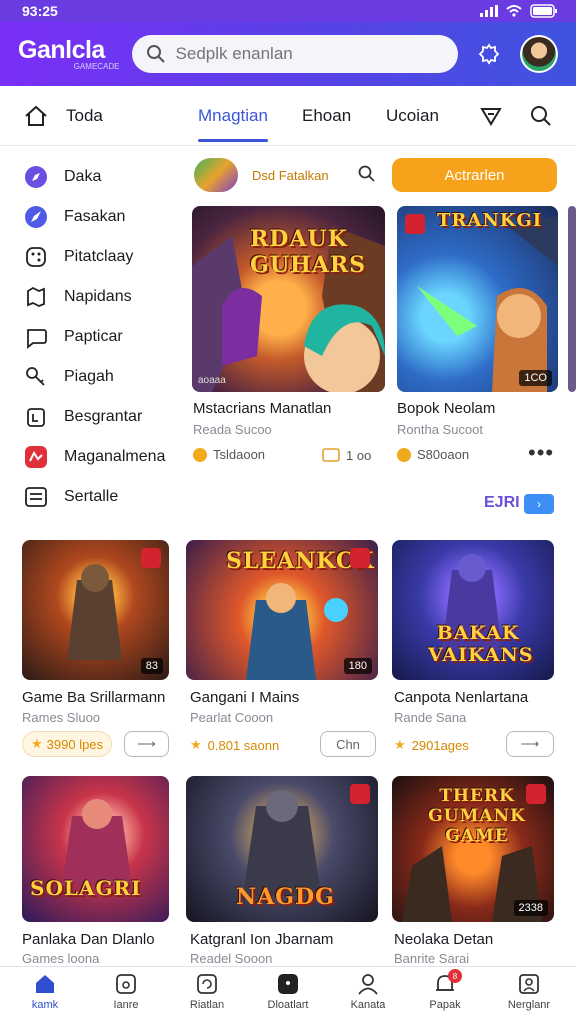 This screenshot has height=1024, width=576. I want to click on game-title: Gangani I Mains, so click(244, 697).